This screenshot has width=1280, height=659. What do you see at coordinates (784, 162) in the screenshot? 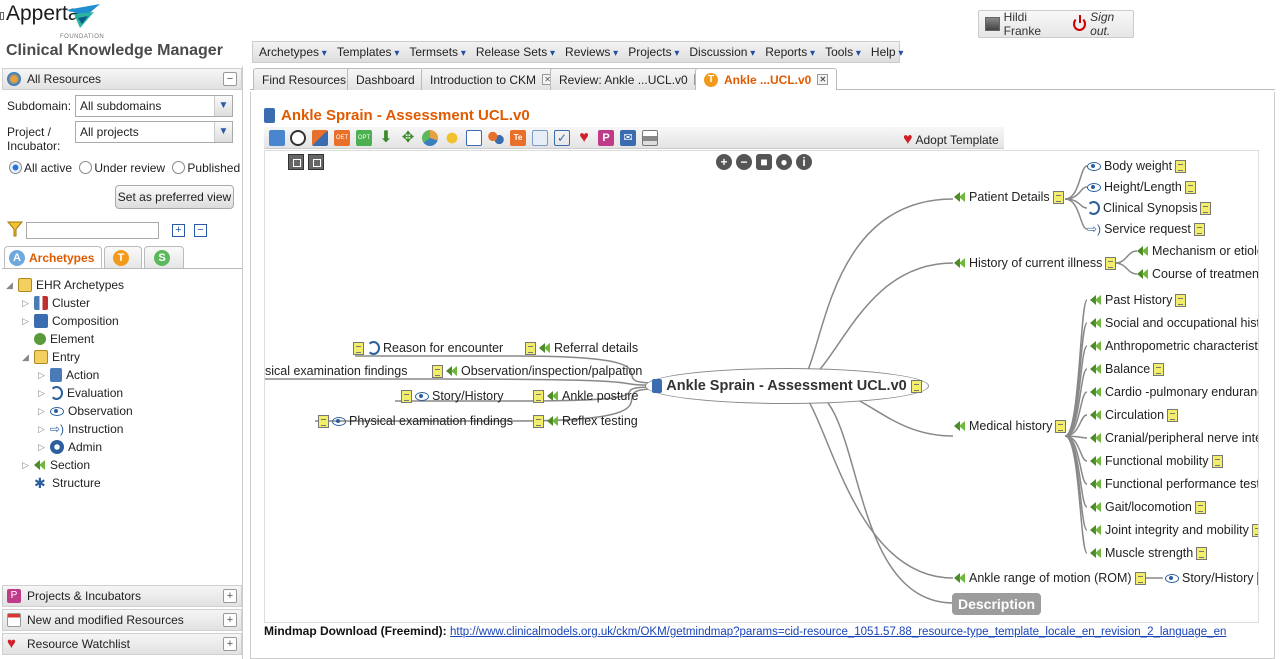
I see `reset-icon: ●` at bounding box center [784, 162].